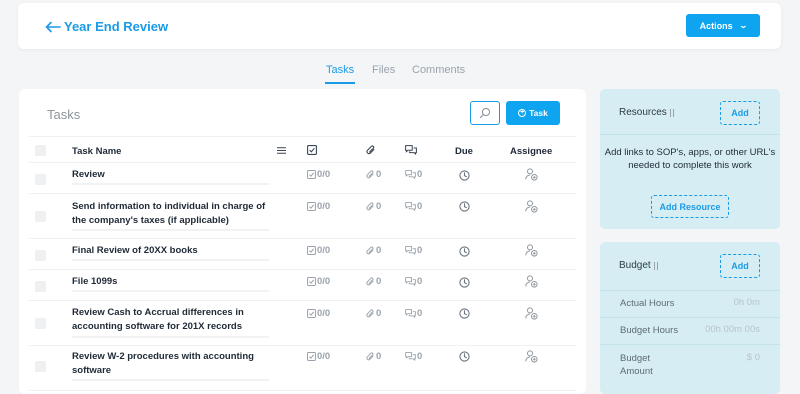 This screenshot has height=394, width=800. What do you see at coordinates (649, 330) in the screenshot?
I see `budget-hours-label: Budget Hours` at bounding box center [649, 330].